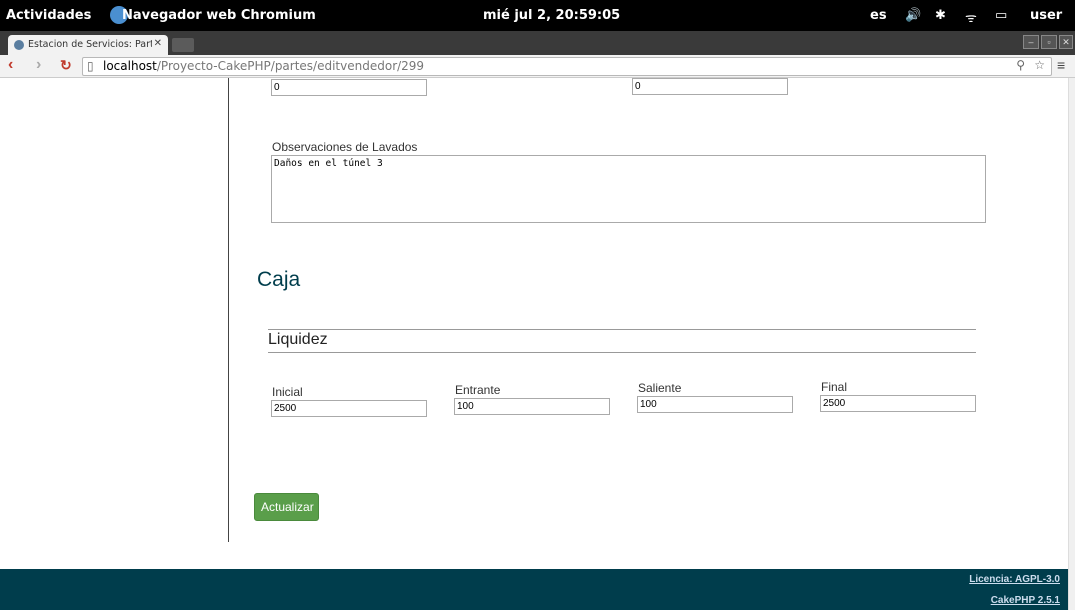 The image size is (1075, 610). I want to click on zoom-icon: ⚲, so click(1020, 65).